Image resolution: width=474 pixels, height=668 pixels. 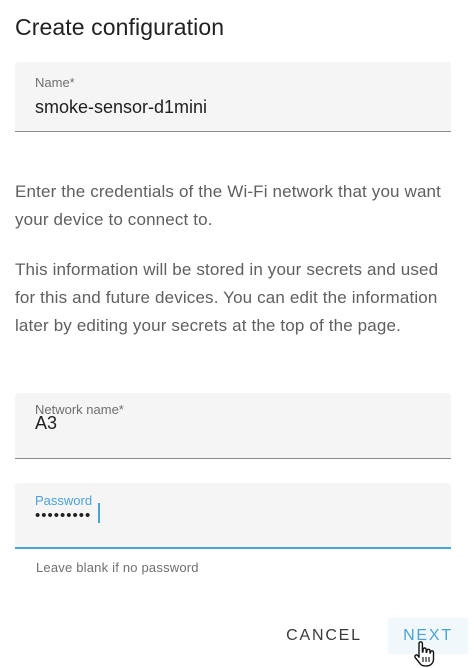 I want to click on password-underline, so click(x=233, y=548).